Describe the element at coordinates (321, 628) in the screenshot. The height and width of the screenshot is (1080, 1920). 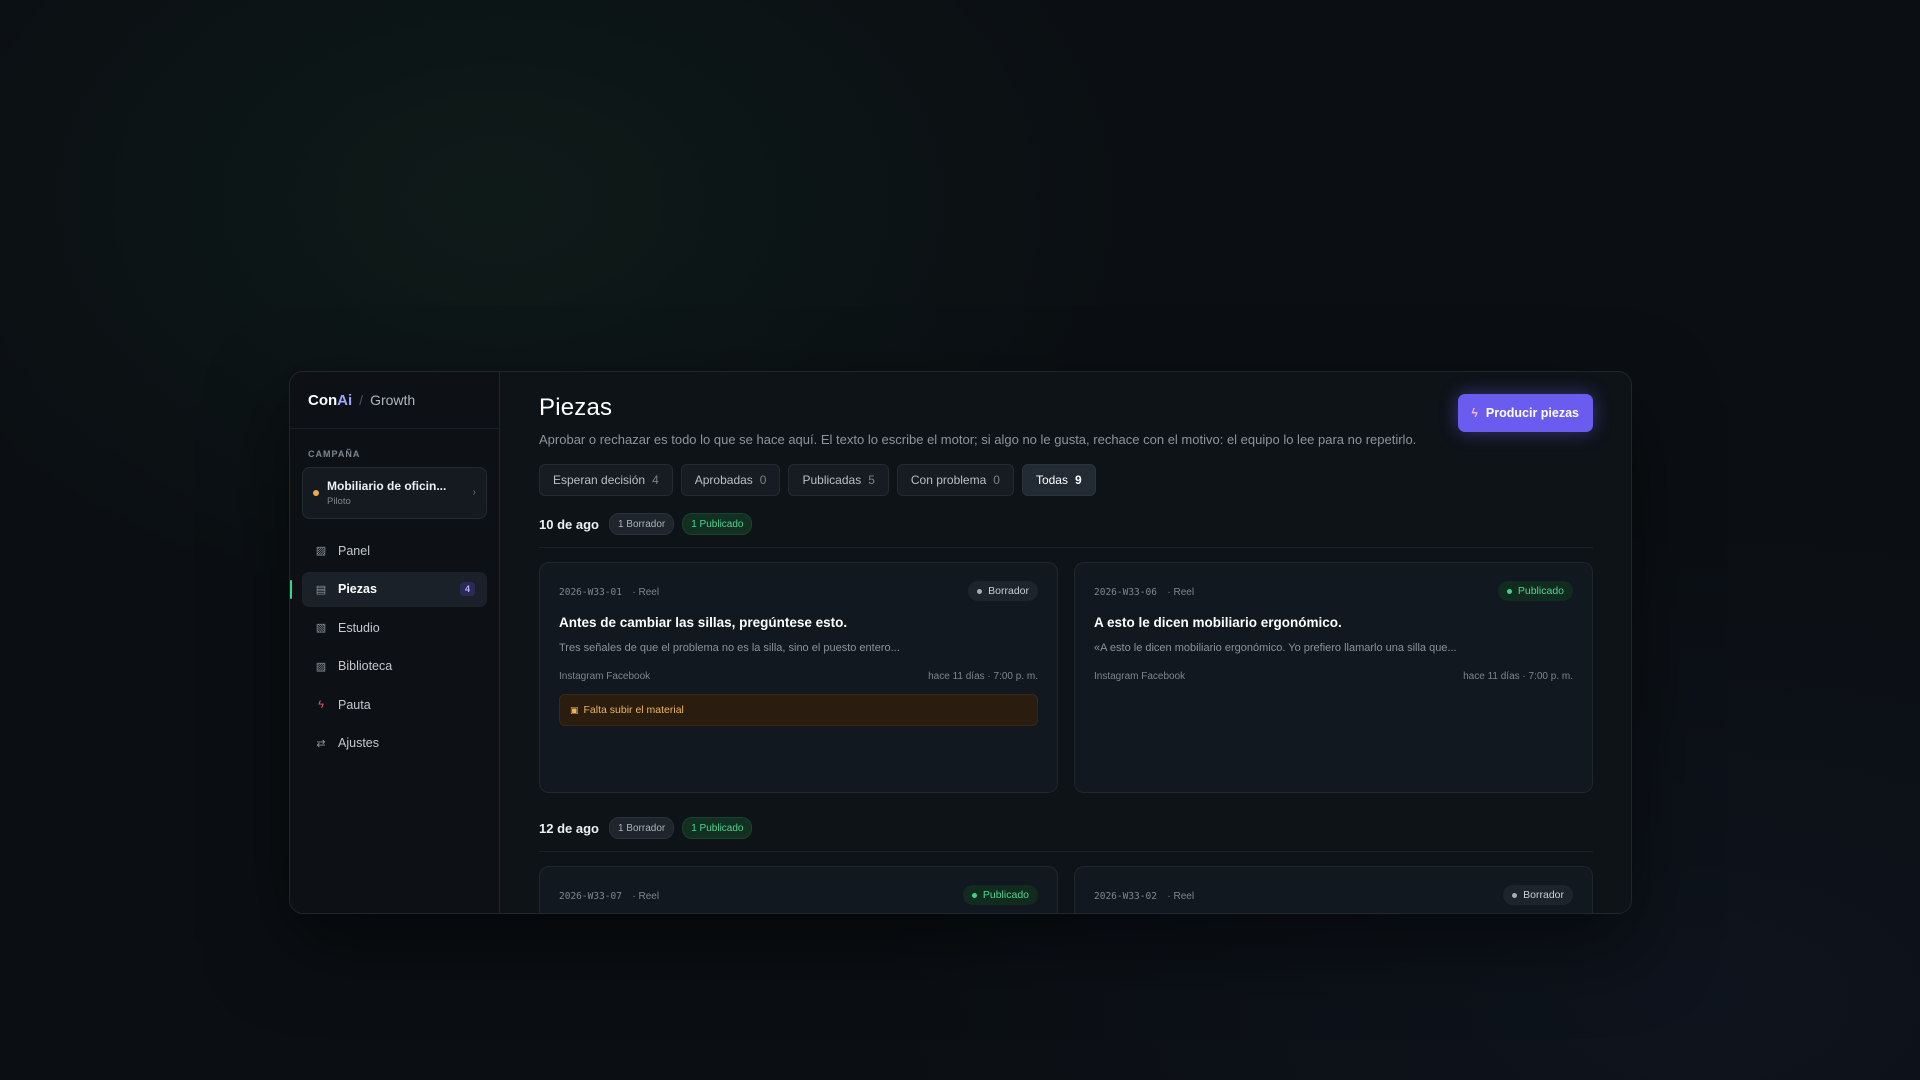
I see `studio-icon: ▧` at that location.